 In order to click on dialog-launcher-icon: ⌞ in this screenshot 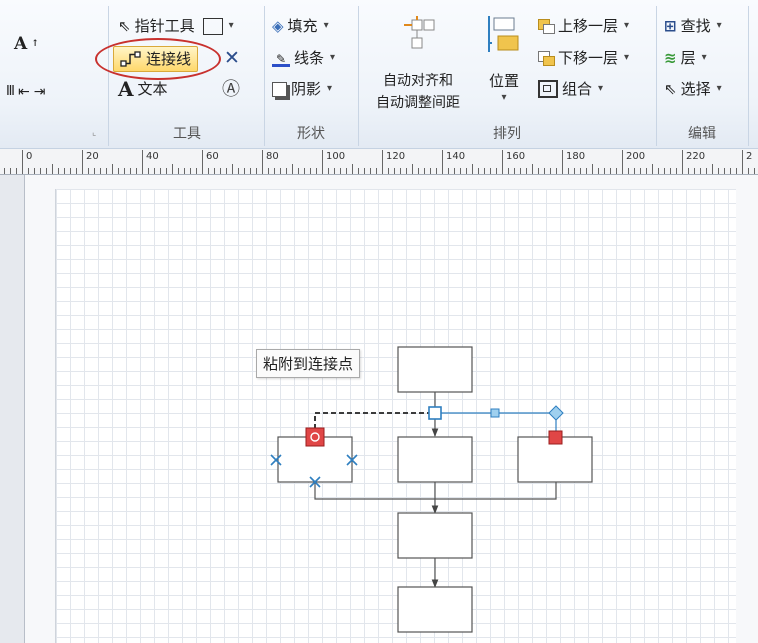, I will do `click(94, 133)`.